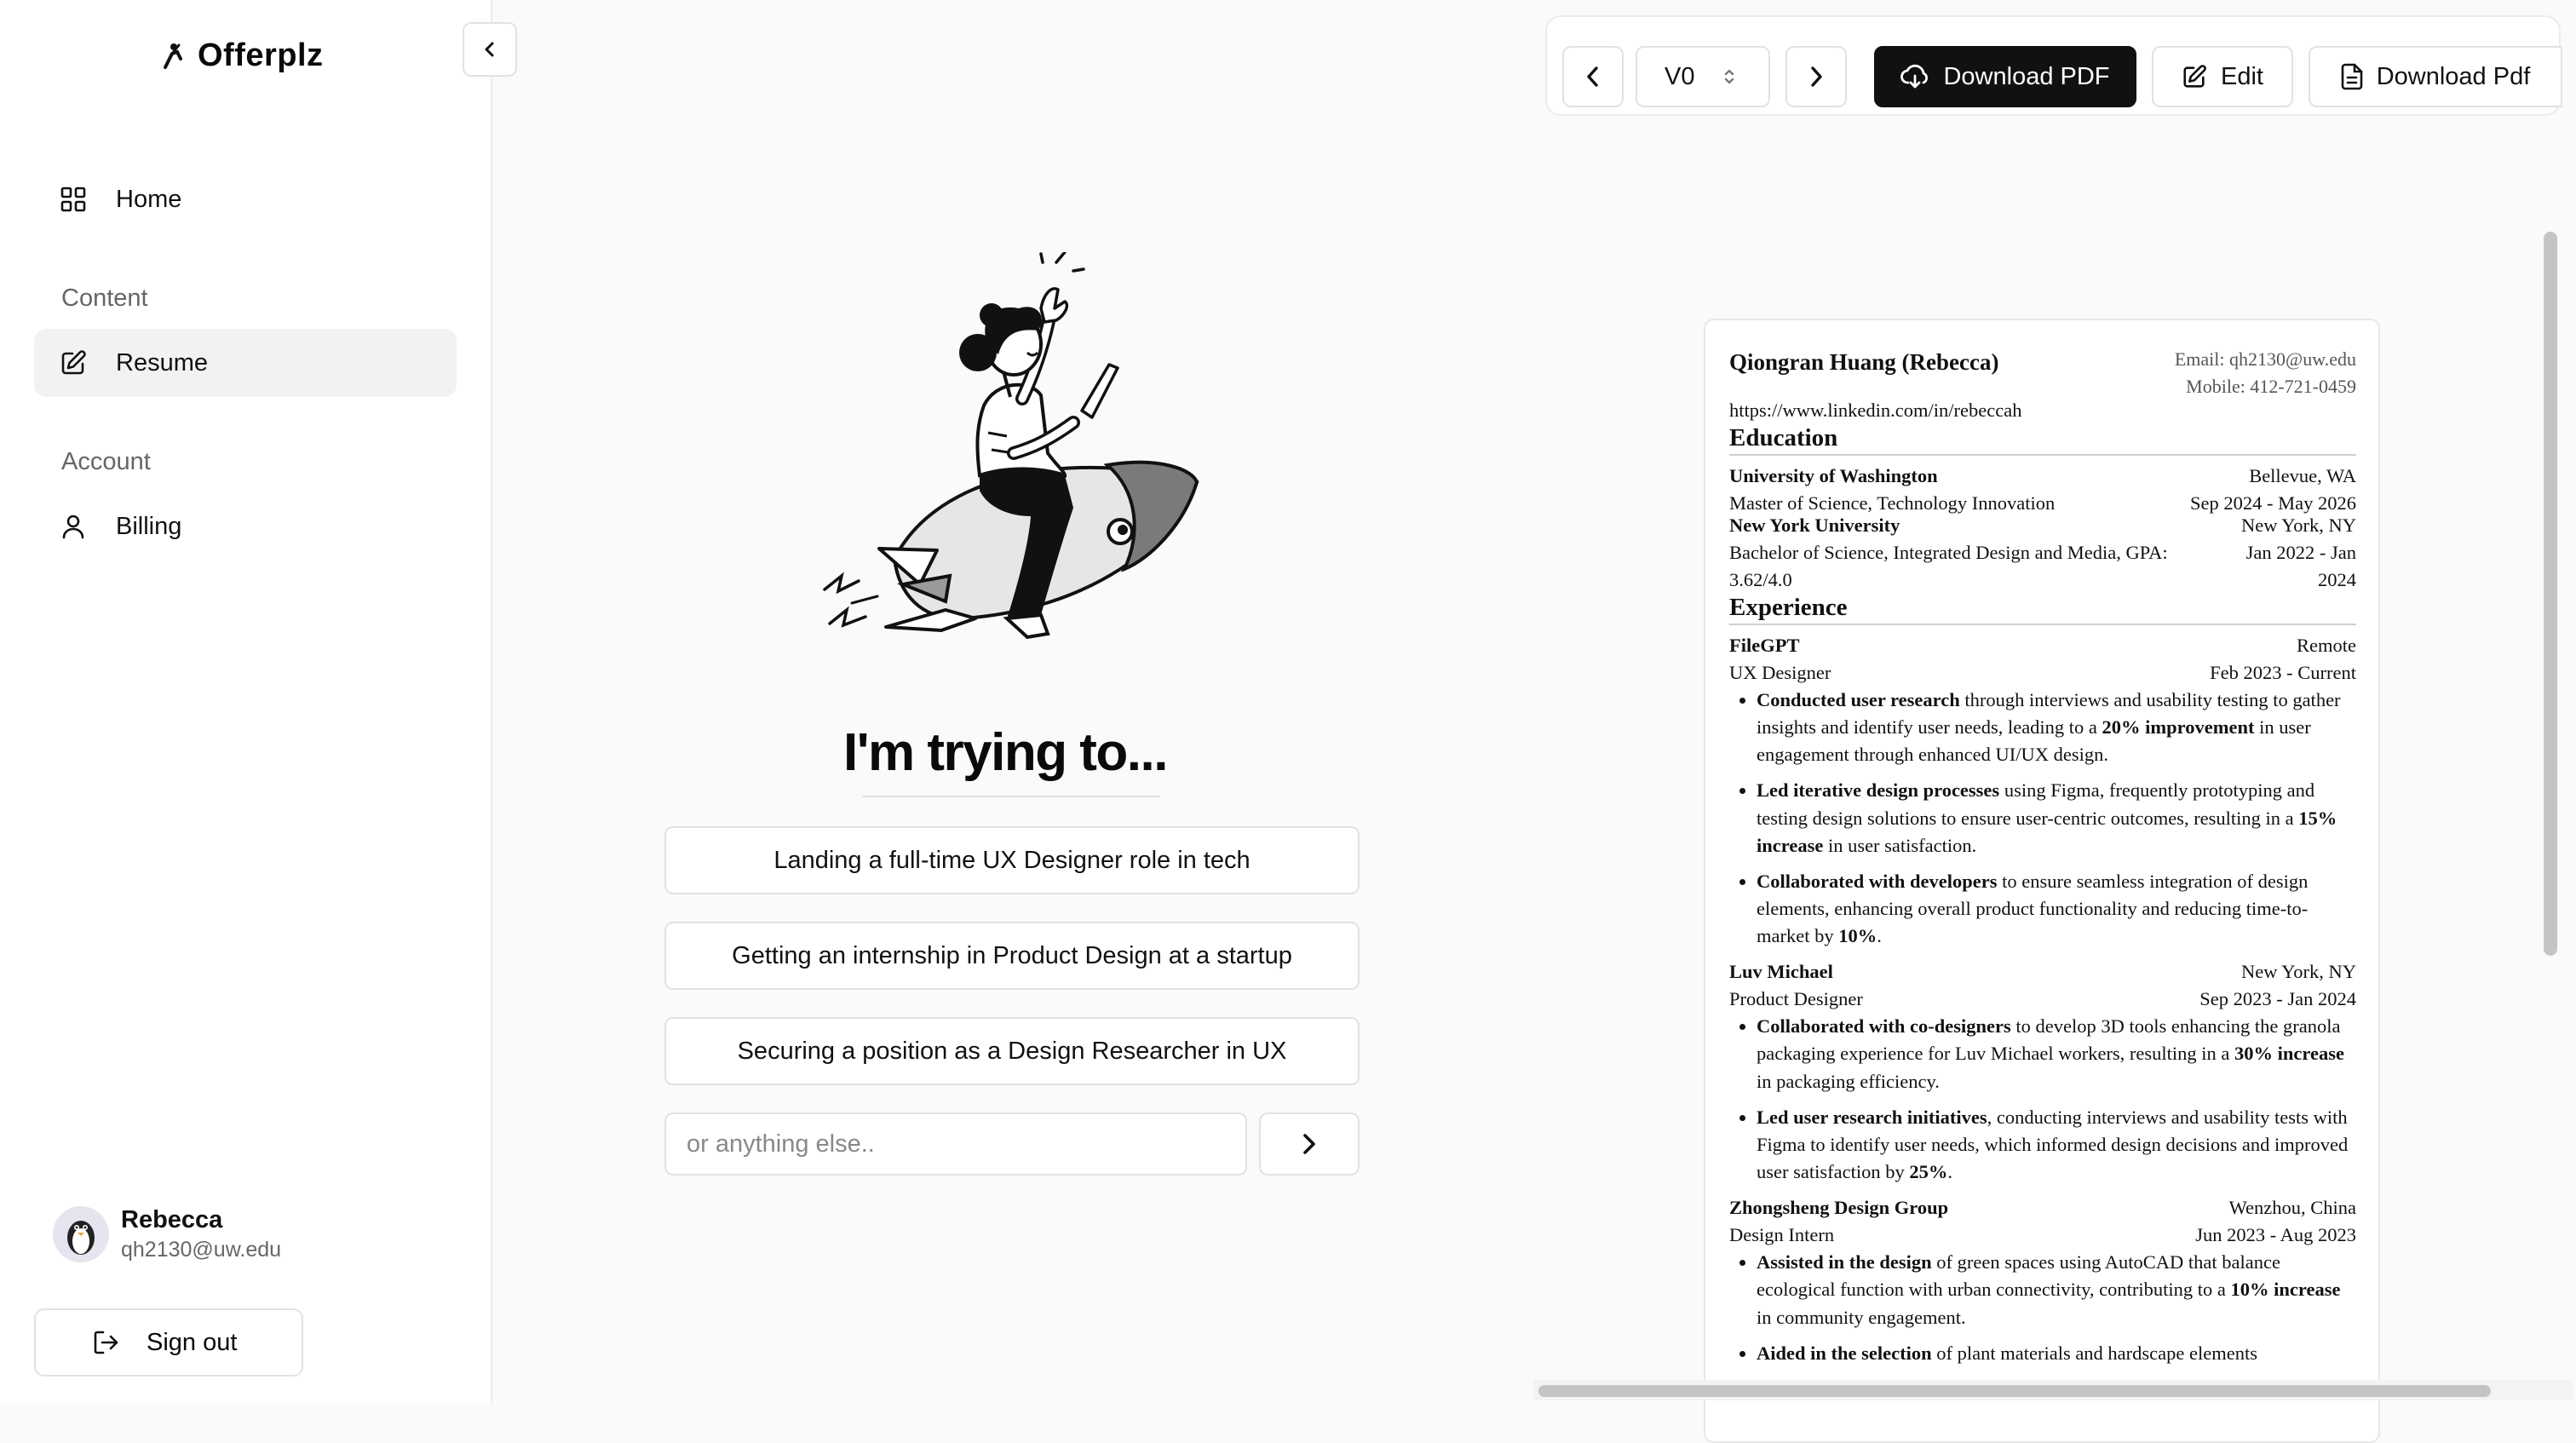  I want to click on chevron-up-down-icon, so click(1730, 77).